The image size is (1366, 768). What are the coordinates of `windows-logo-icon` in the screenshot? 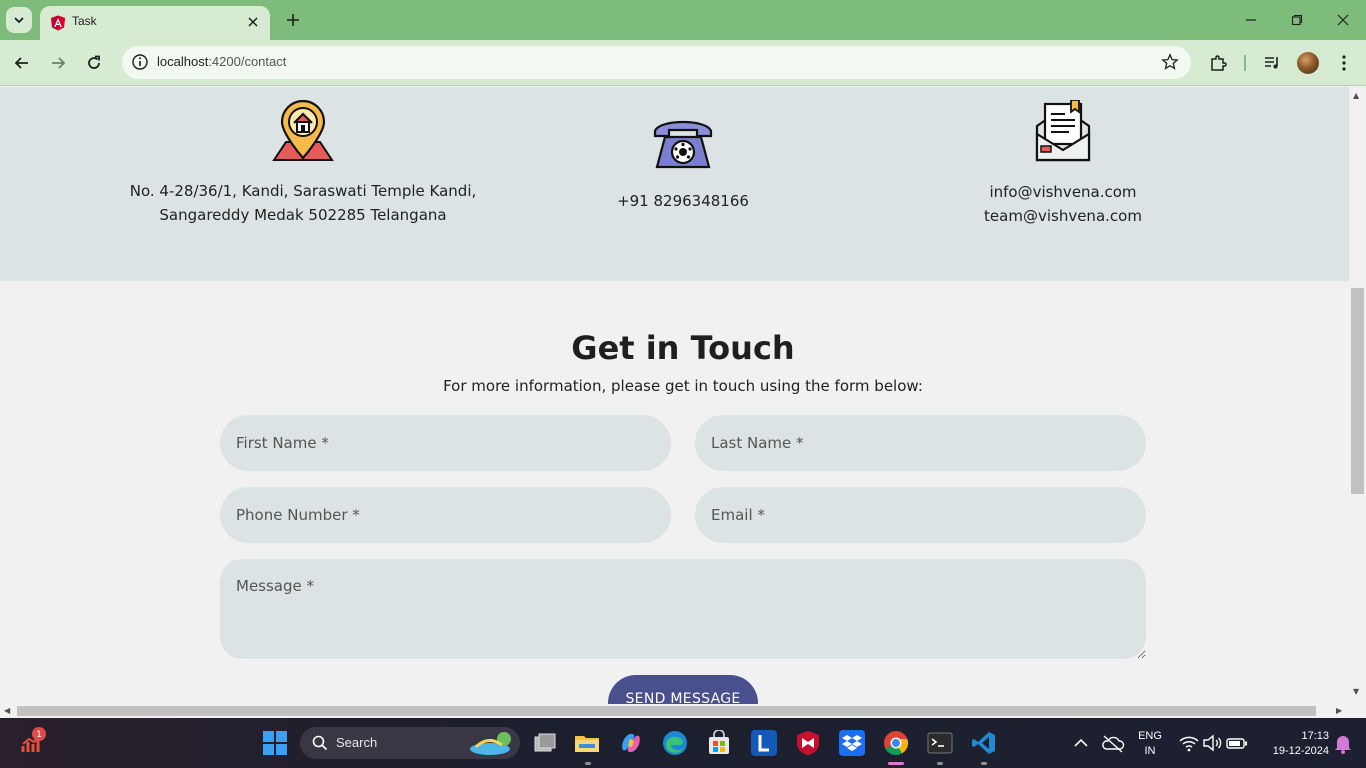 It's located at (275, 743).